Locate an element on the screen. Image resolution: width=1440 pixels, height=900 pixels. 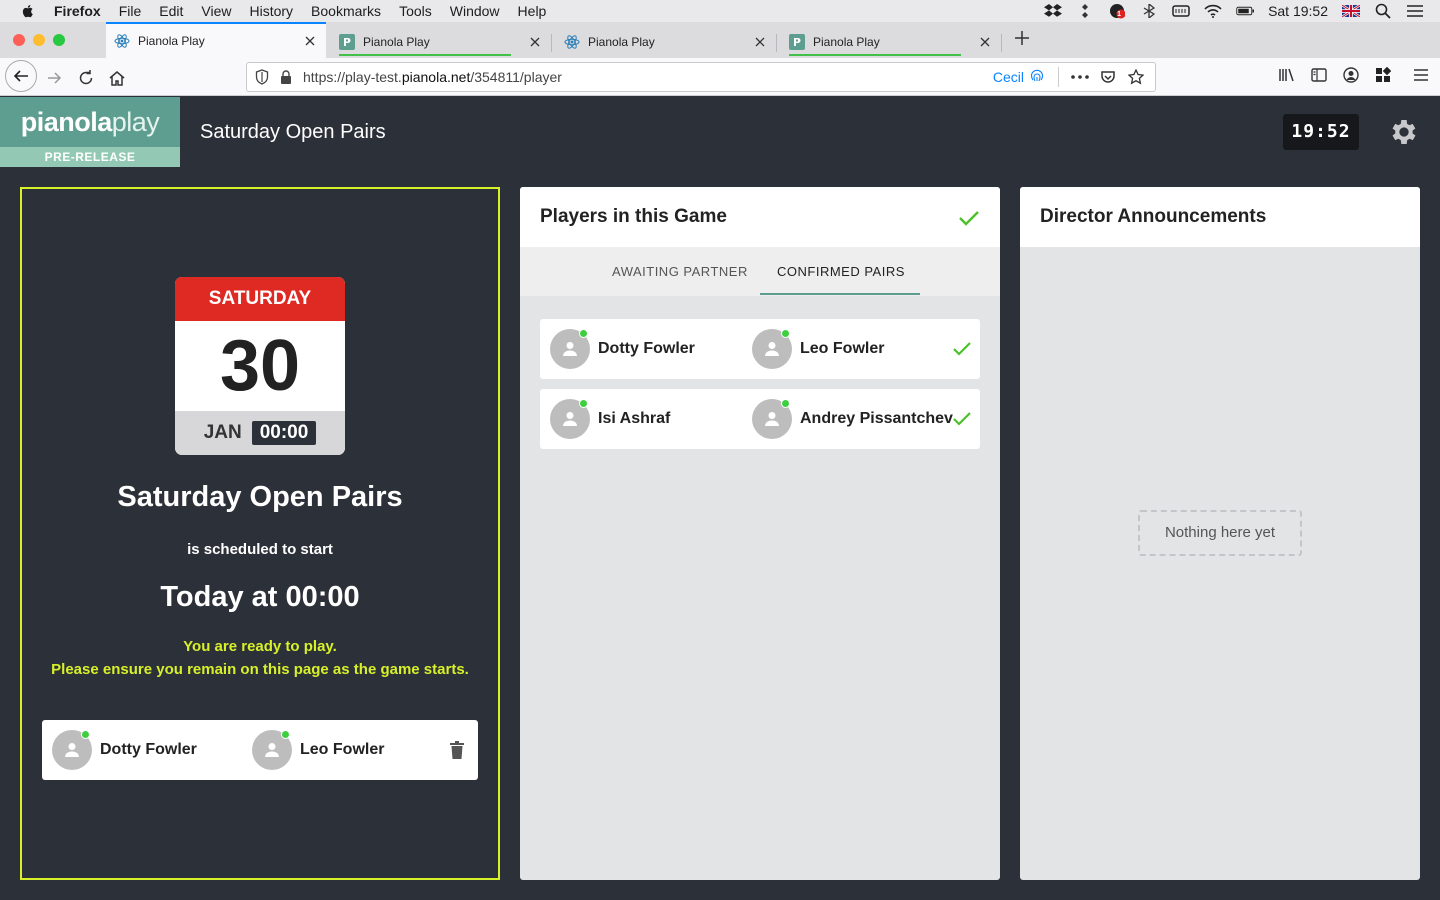
page-actions-icon is located at coordinates (1080, 77).